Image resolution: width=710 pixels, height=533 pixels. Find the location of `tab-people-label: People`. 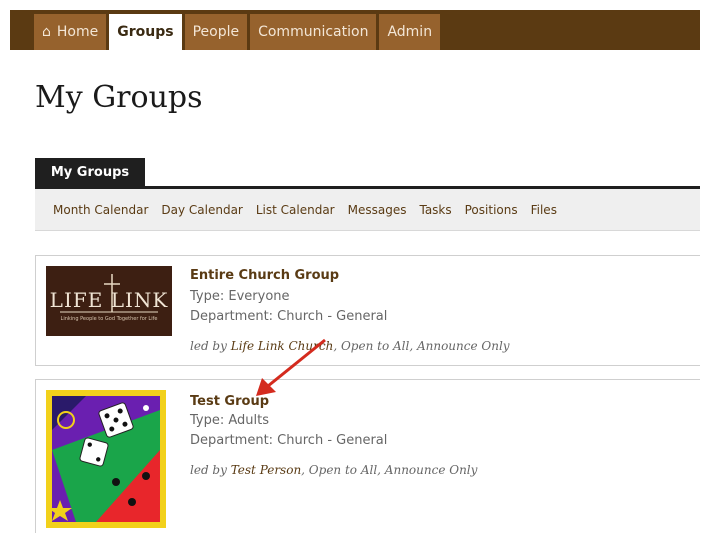

tab-people-label: People is located at coordinates (216, 32).